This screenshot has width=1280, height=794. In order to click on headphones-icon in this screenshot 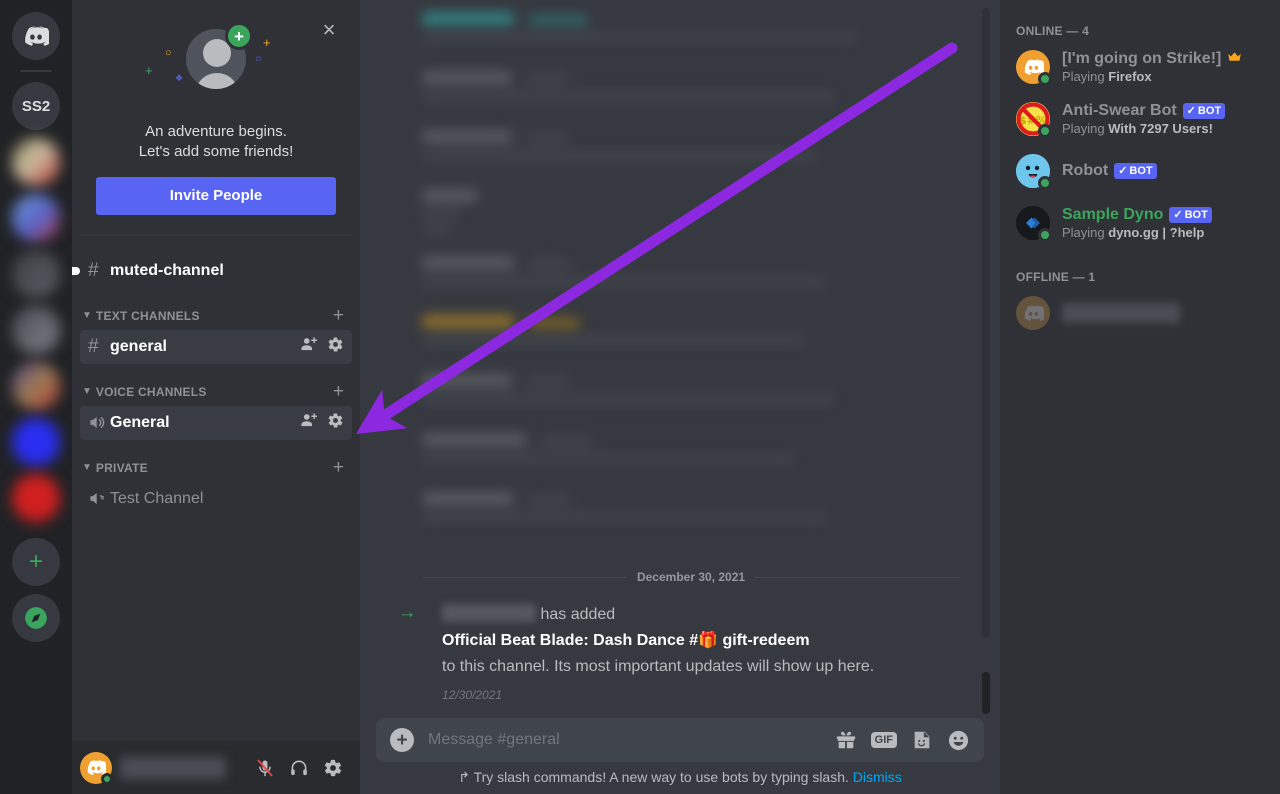, I will do `click(299, 768)`.